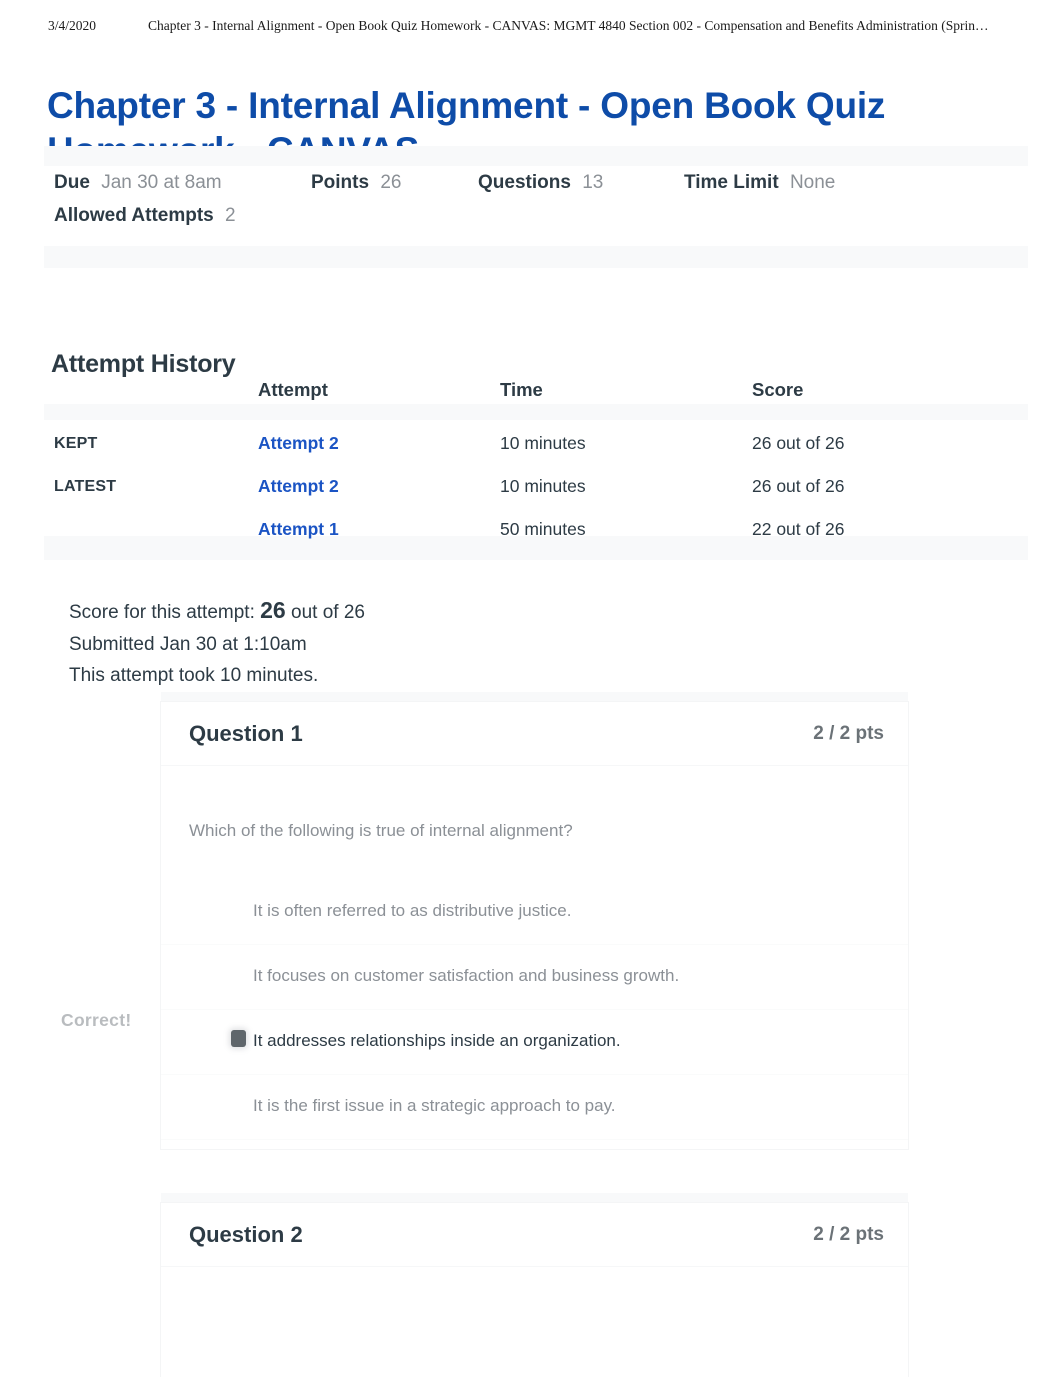  What do you see at coordinates (534, 734) in the screenshot?
I see `question-header: Question 1 2 / 2 pts` at bounding box center [534, 734].